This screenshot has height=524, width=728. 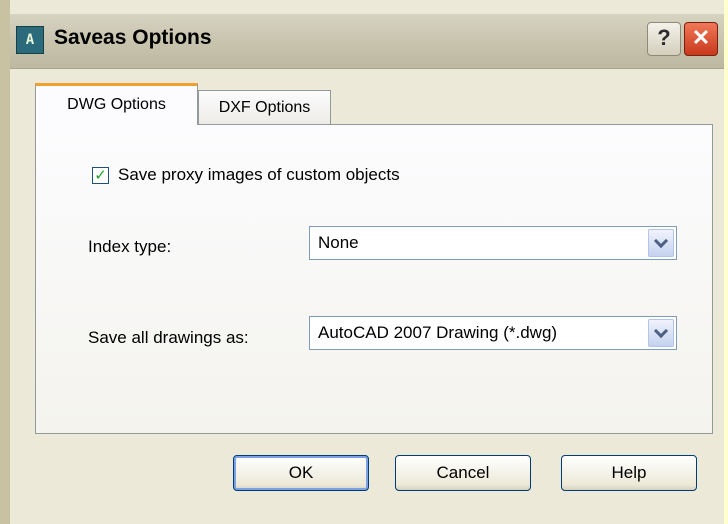 What do you see at coordinates (259, 175) in the screenshot?
I see `proxy-images-label: Save proxy images of custom objects` at bounding box center [259, 175].